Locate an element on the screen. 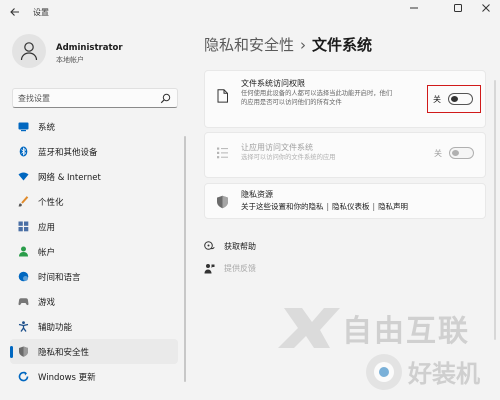 Image resolution: width=500 pixels, height=400 pixels. sidebar-item-label: 网络 & Internet is located at coordinates (69, 178).